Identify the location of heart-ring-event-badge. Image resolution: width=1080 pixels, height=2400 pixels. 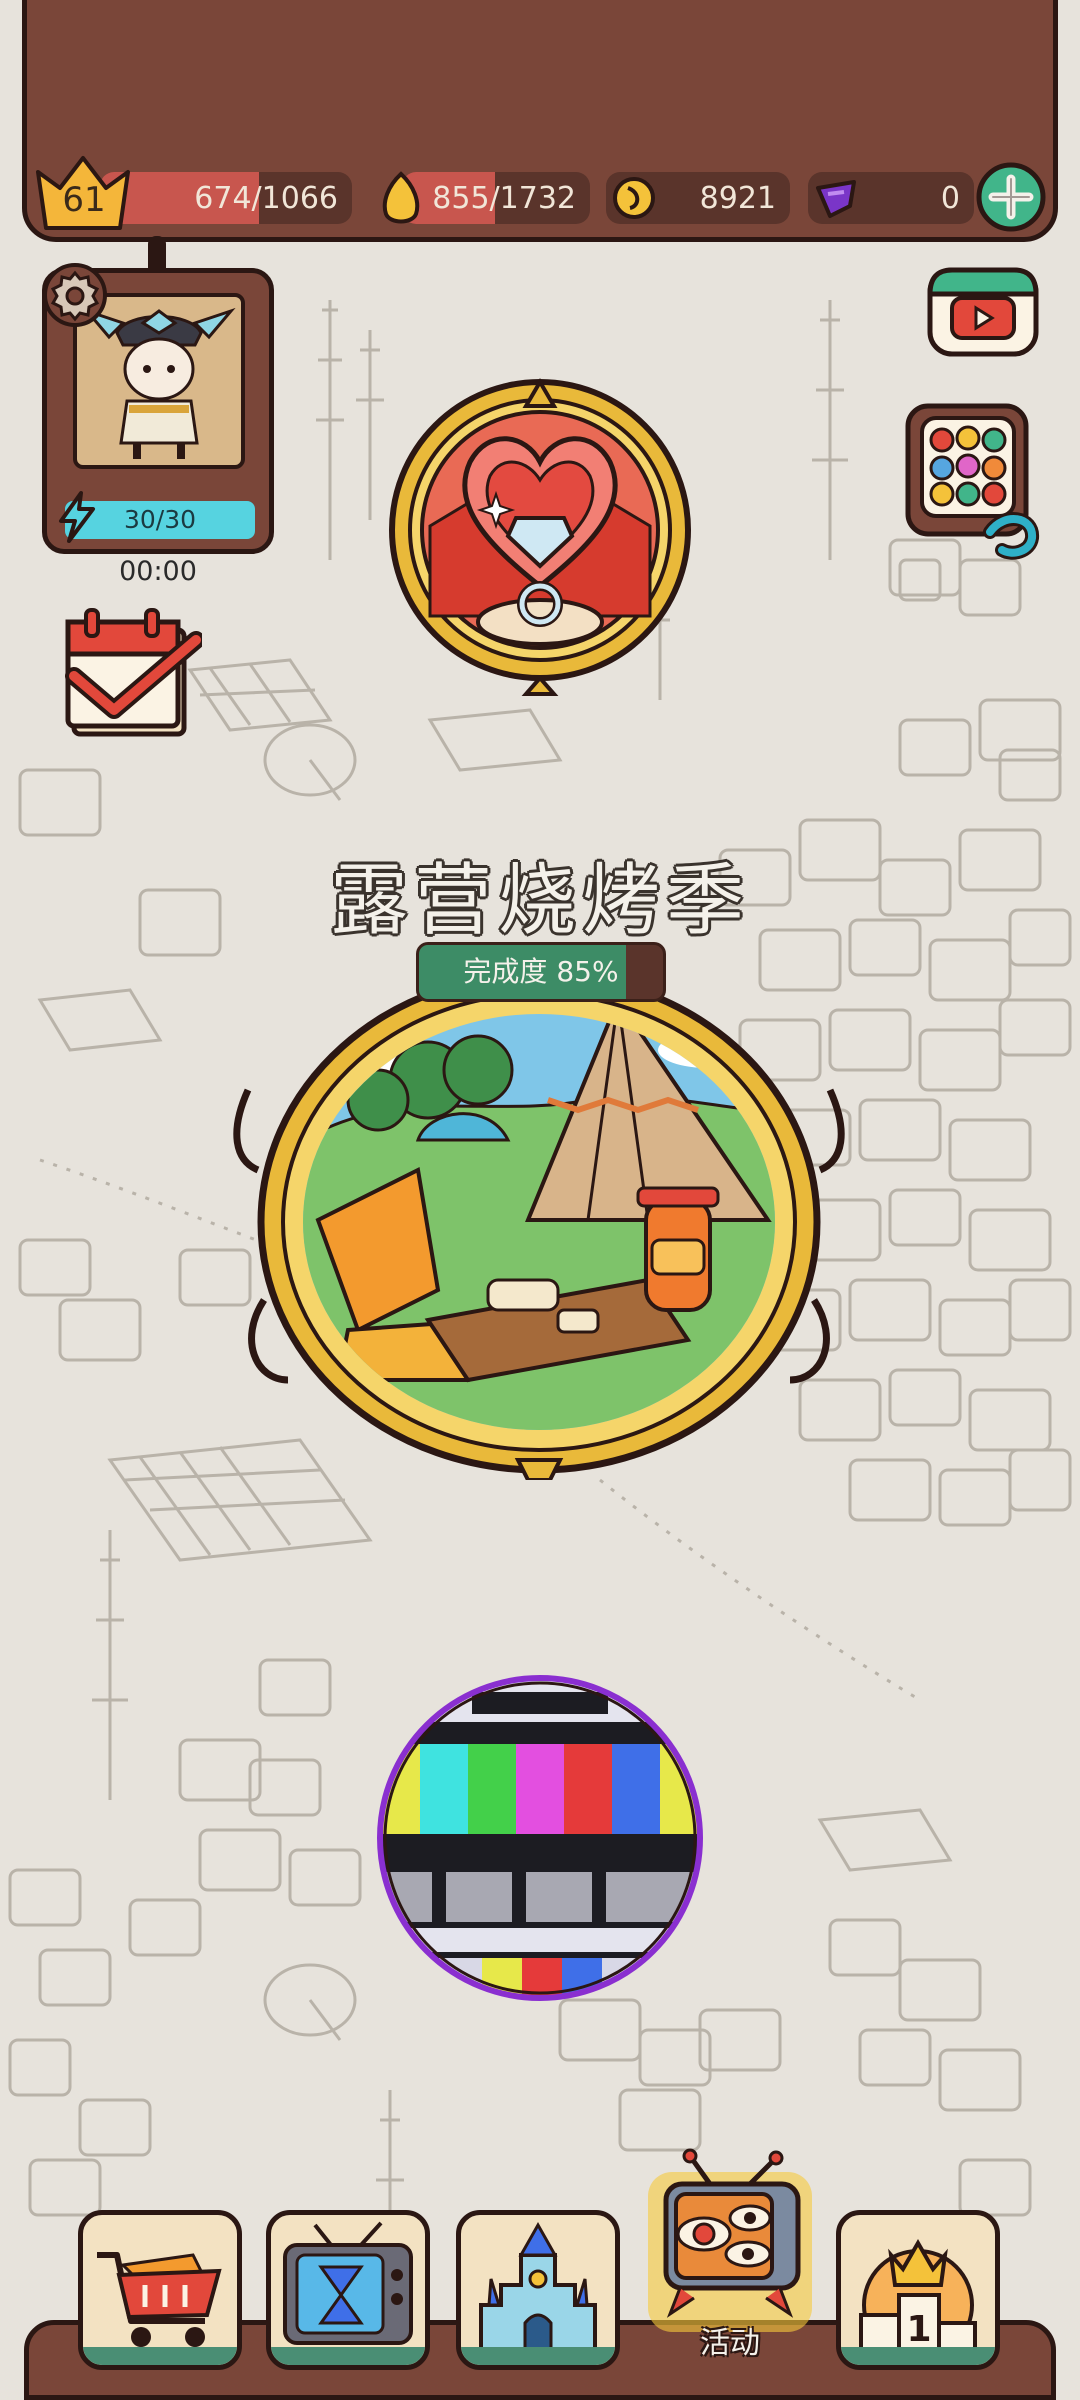
(540, 537).